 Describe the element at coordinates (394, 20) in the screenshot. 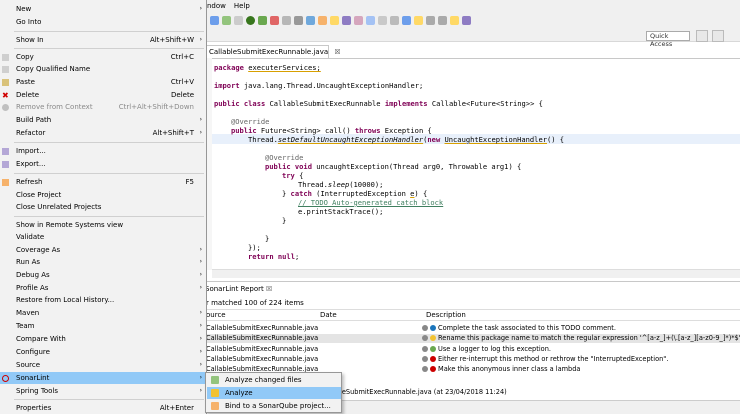

I see `mark-icon` at that location.